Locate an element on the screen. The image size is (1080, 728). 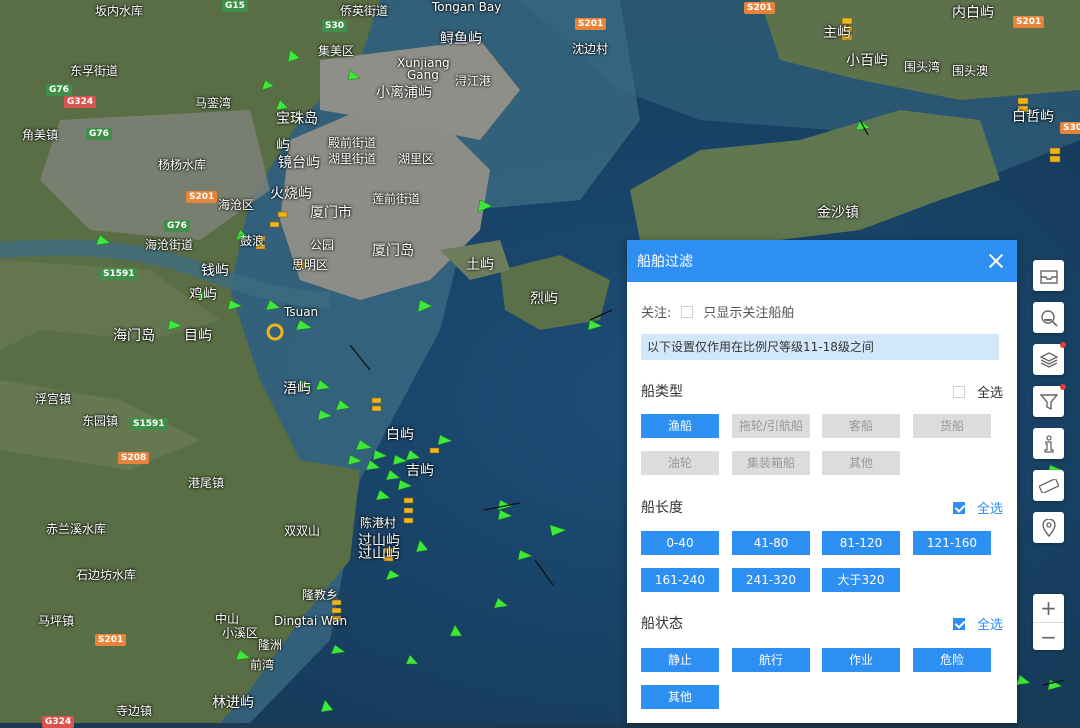
layers-button is located at coordinates (1049, 358).